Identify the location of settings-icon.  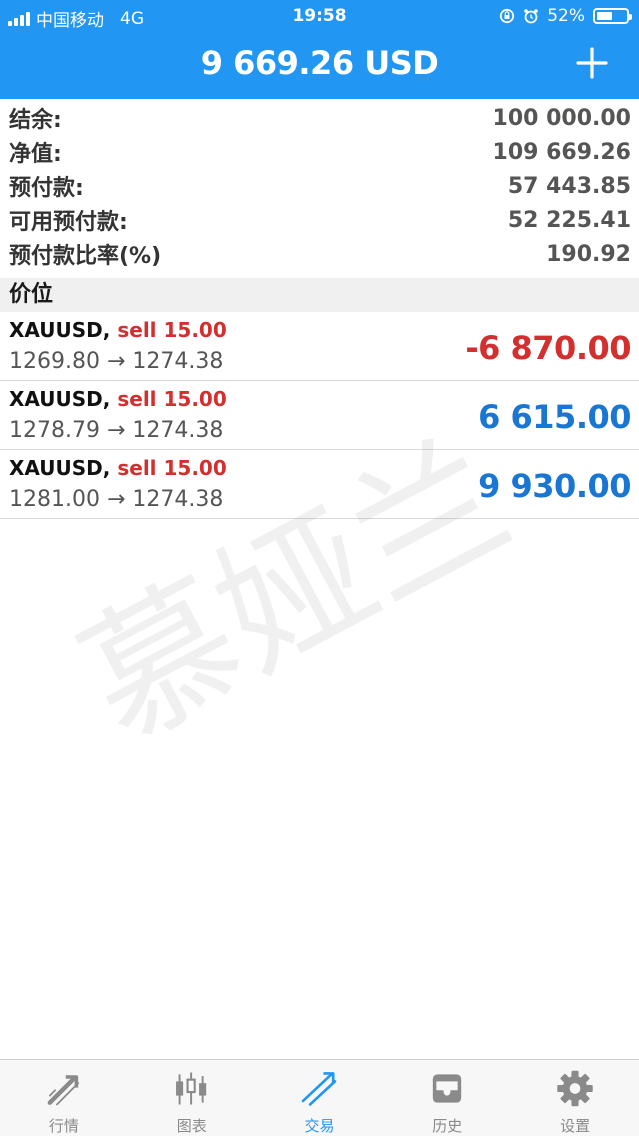
(575, 1088).